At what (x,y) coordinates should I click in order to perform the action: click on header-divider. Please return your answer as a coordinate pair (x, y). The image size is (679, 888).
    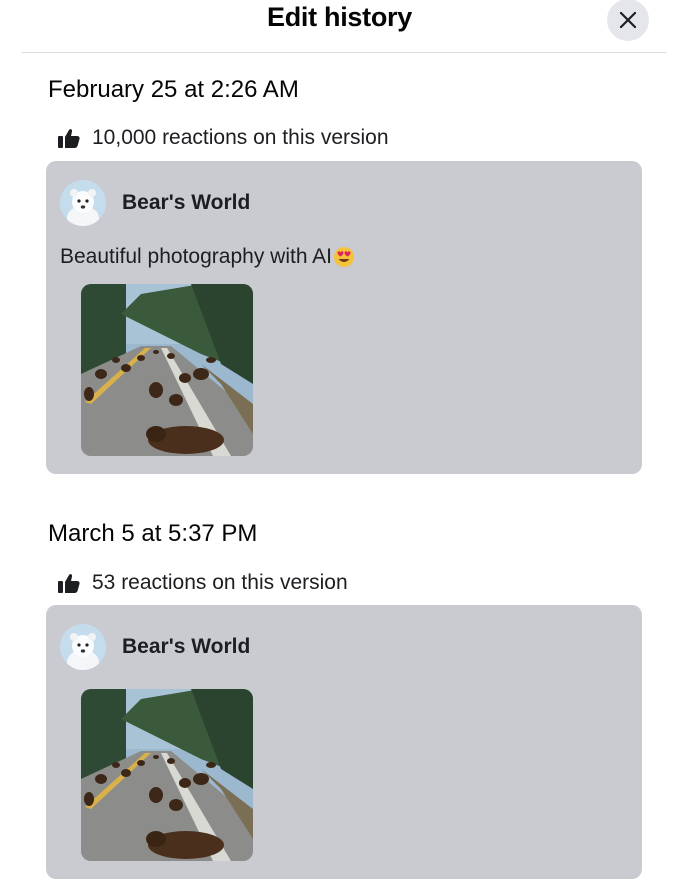
    Looking at the image, I should click on (344, 52).